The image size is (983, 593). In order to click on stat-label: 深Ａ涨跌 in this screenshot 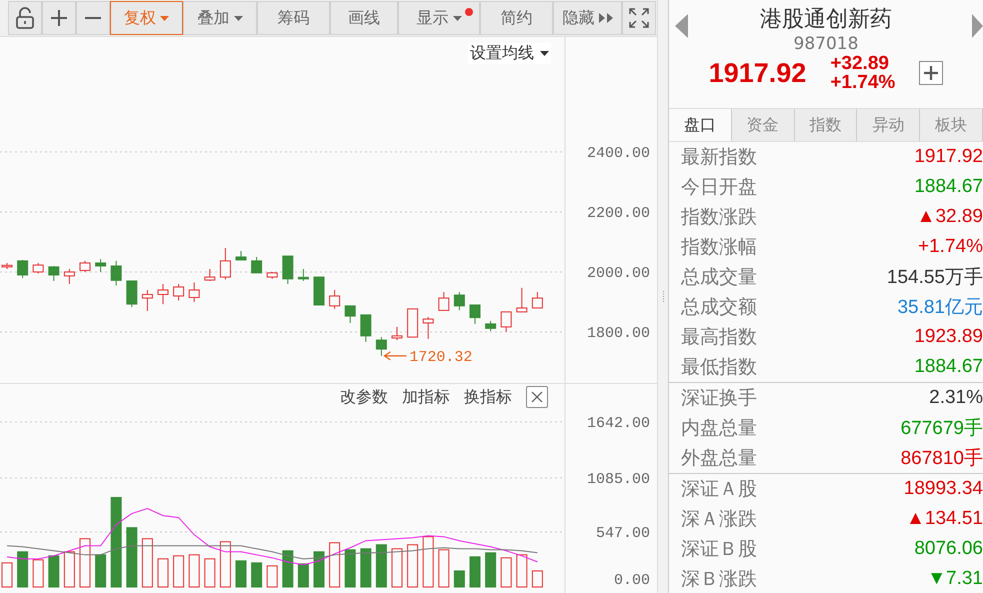, I will do `click(719, 519)`.